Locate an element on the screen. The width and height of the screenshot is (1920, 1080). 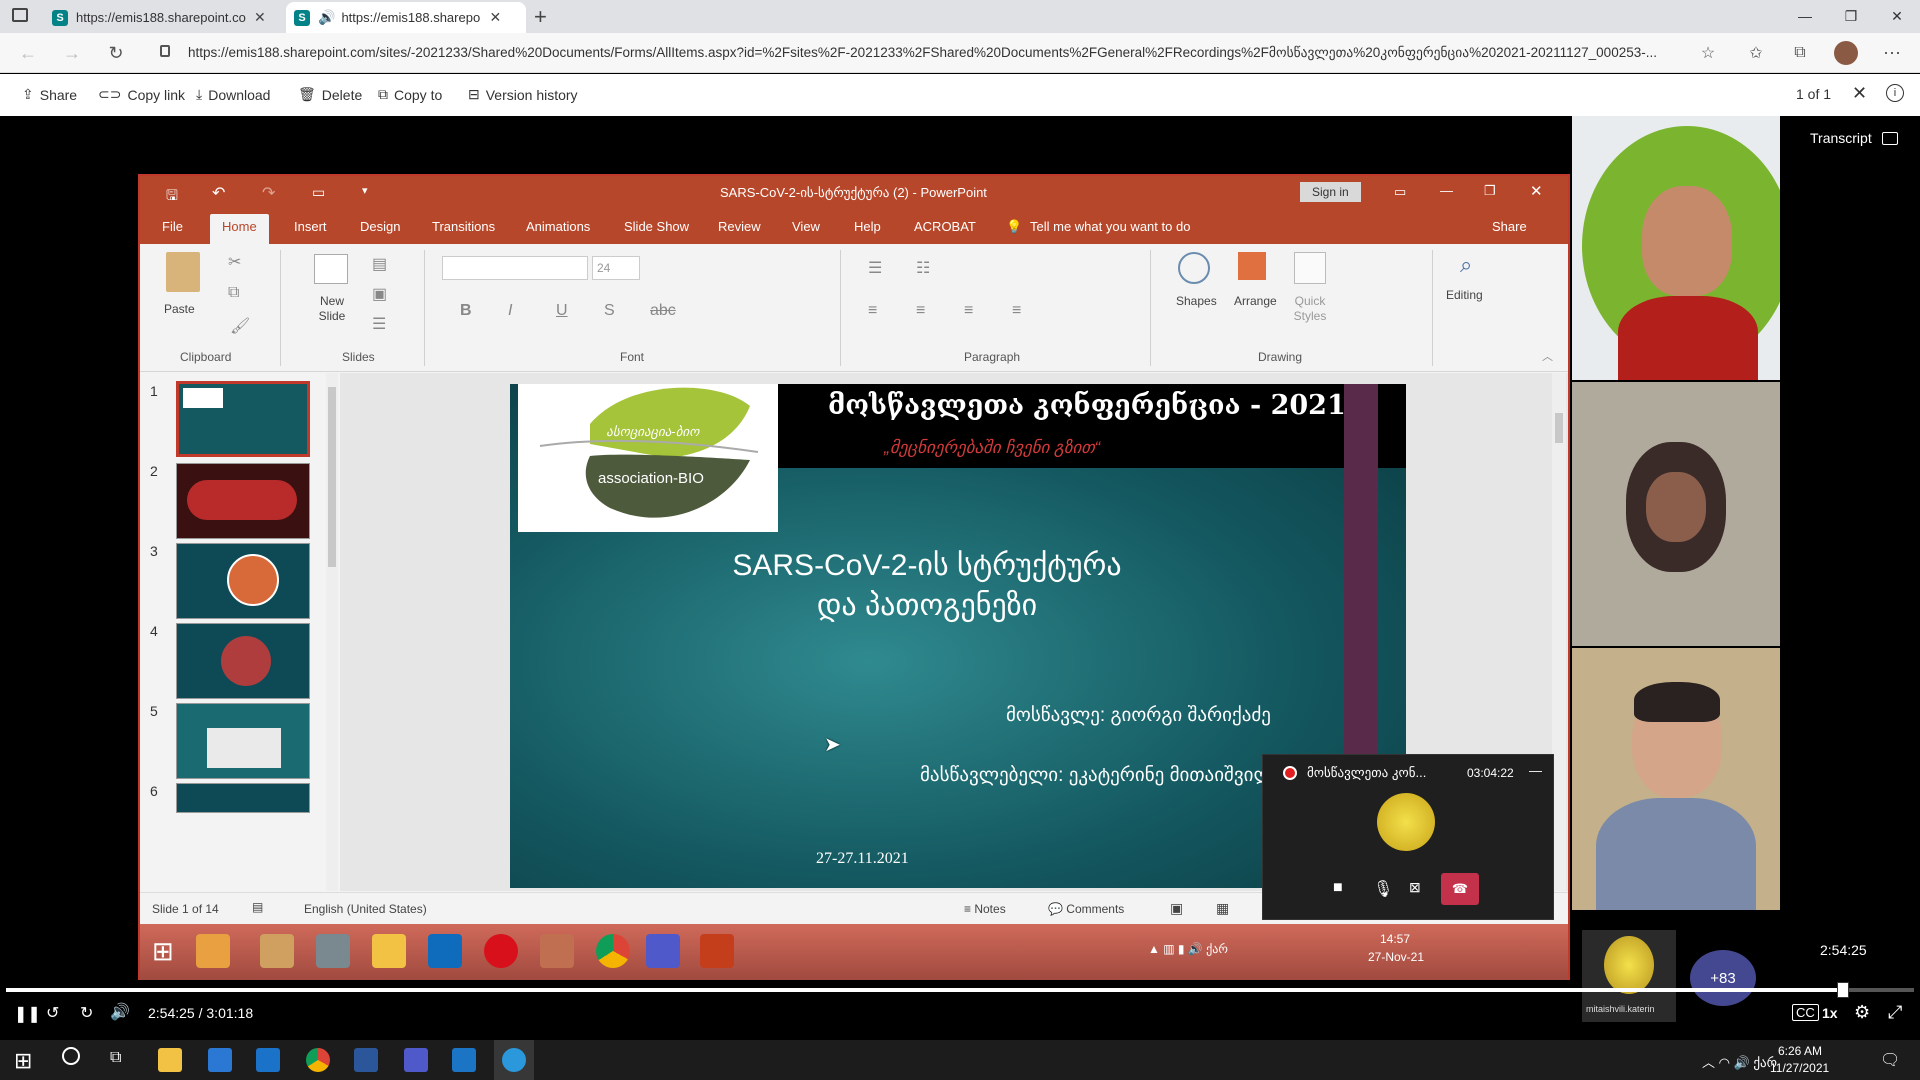
collections-icon: ⧉ is located at coordinates (1800, 53).